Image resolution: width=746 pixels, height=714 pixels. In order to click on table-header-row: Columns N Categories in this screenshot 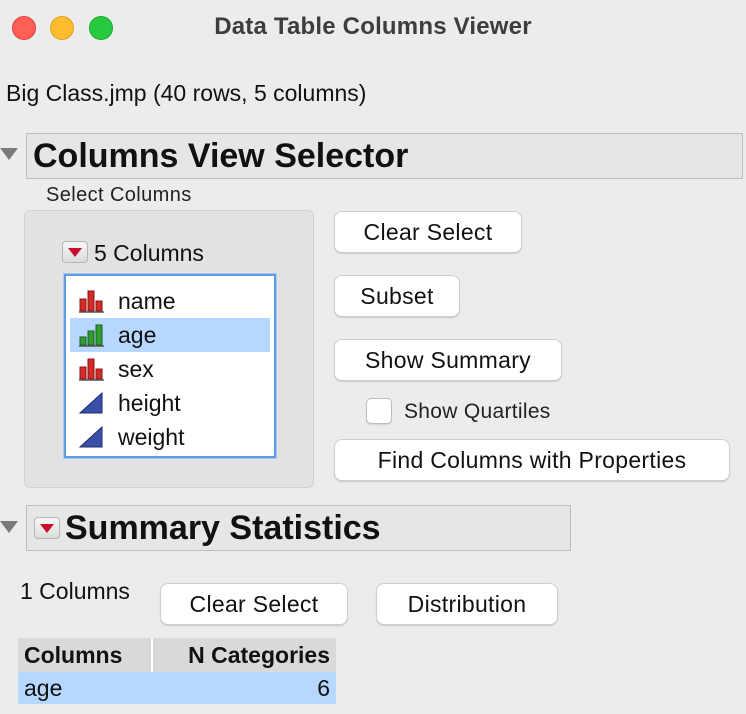, I will do `click(177, 655)`.